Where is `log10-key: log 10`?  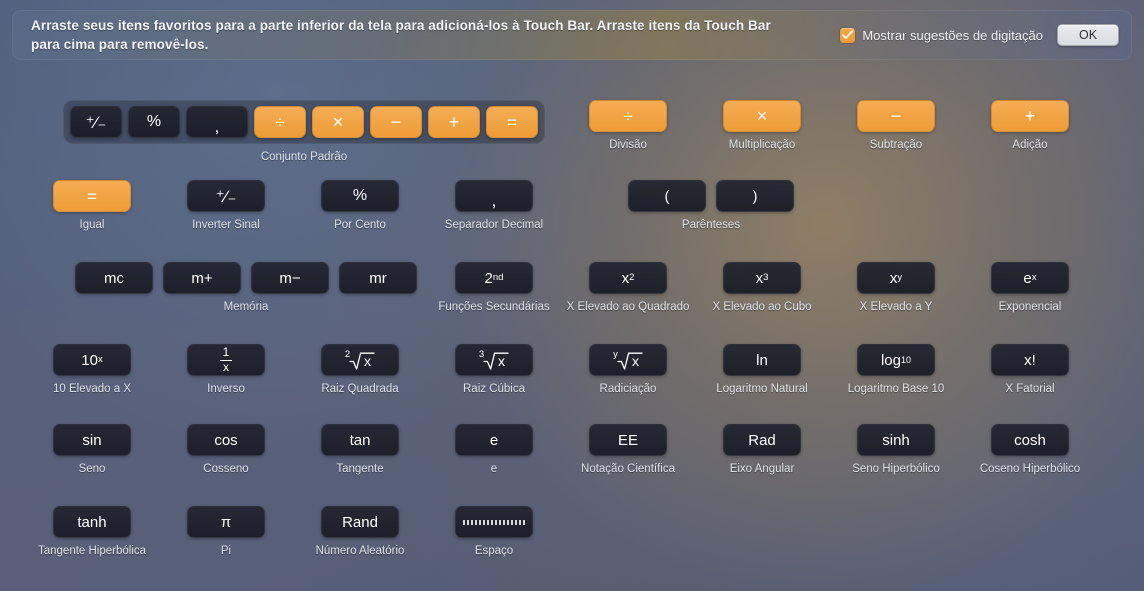 log10-key: log 10 is located at coordinates (896, 360).